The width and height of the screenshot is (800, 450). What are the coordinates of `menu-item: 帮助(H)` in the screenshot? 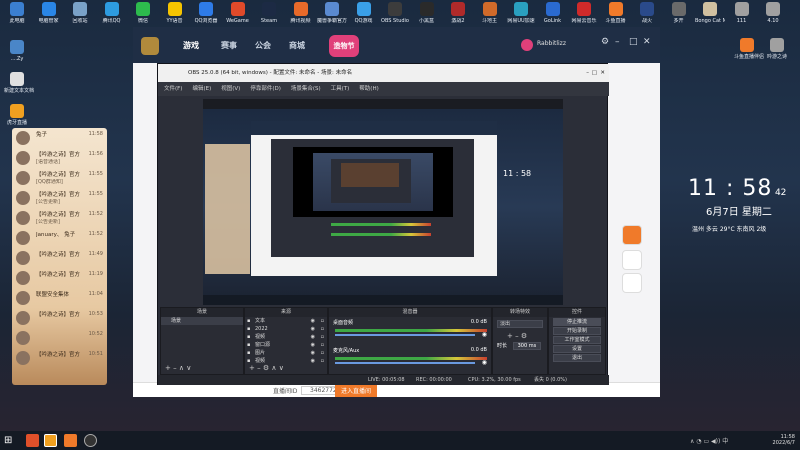 It's located at (368, 89).